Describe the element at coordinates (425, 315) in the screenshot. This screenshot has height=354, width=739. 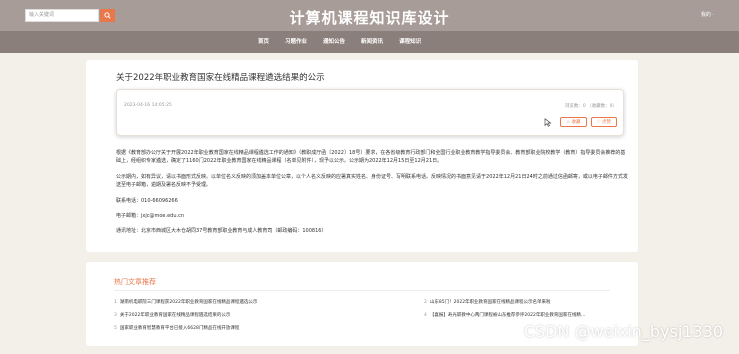
I see `hot-article-number: 4` at that location.